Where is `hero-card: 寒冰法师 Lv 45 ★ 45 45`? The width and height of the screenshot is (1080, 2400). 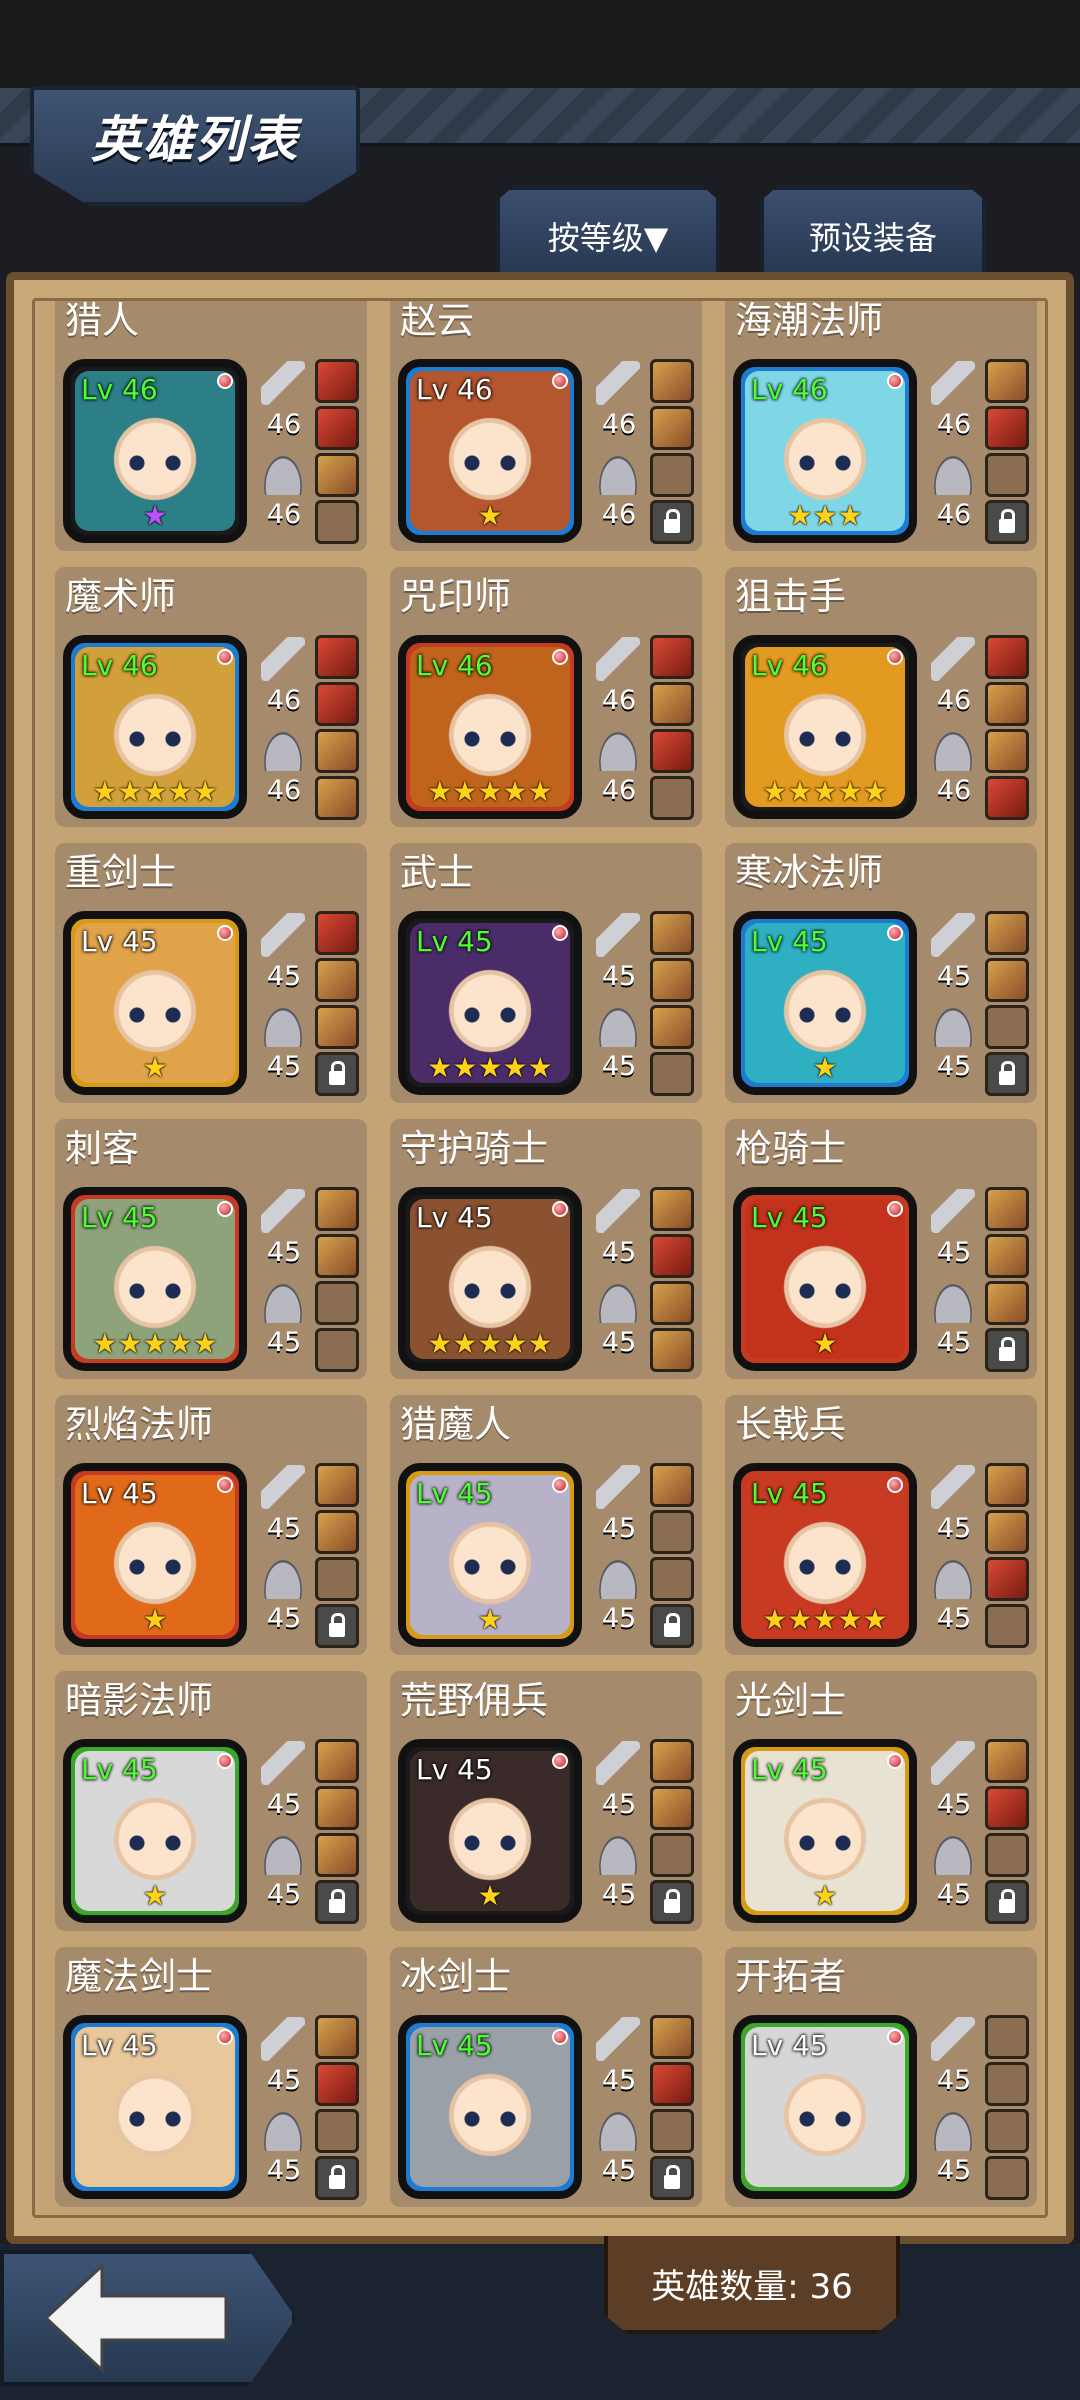
hero-card: 寒冰法师 Lv 45 ★ 45 45 is located at coordinates (881, 973).